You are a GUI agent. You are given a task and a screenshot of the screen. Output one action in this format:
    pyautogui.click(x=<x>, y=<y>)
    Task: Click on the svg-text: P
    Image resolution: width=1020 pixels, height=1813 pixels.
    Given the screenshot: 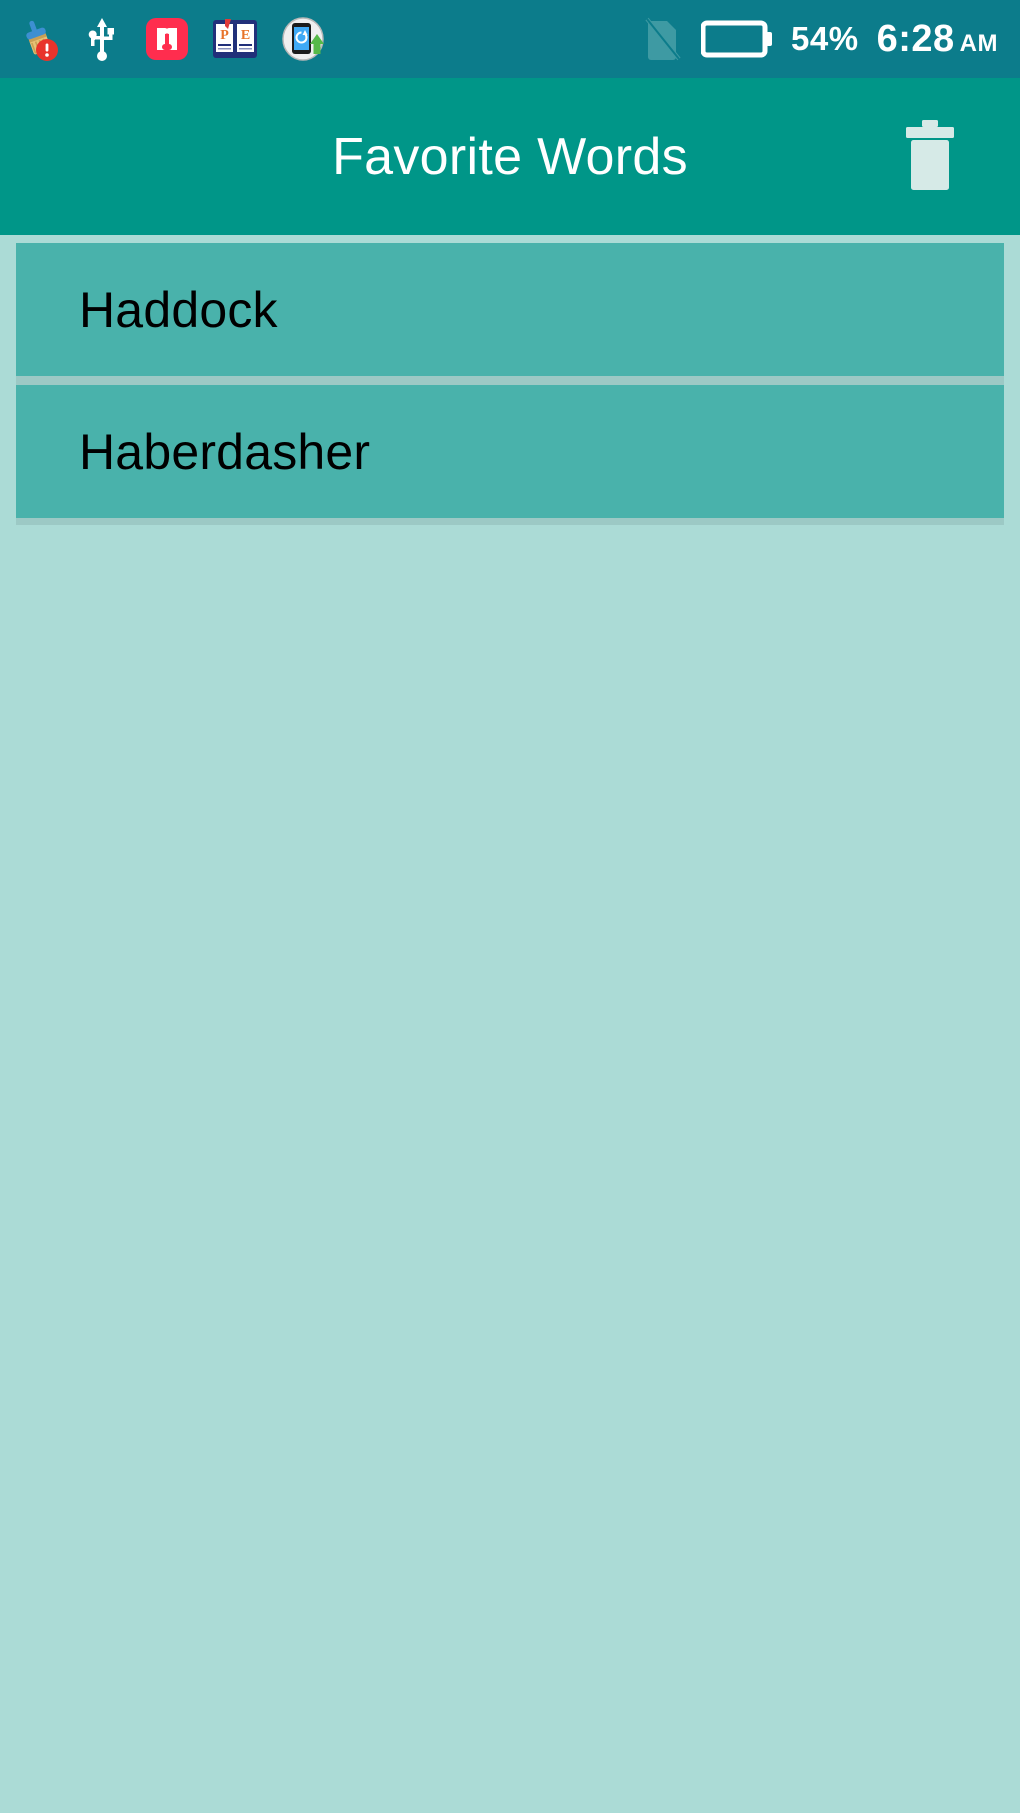 What is the action you would take?
    pyautogui.click(x=224, y=35)
    